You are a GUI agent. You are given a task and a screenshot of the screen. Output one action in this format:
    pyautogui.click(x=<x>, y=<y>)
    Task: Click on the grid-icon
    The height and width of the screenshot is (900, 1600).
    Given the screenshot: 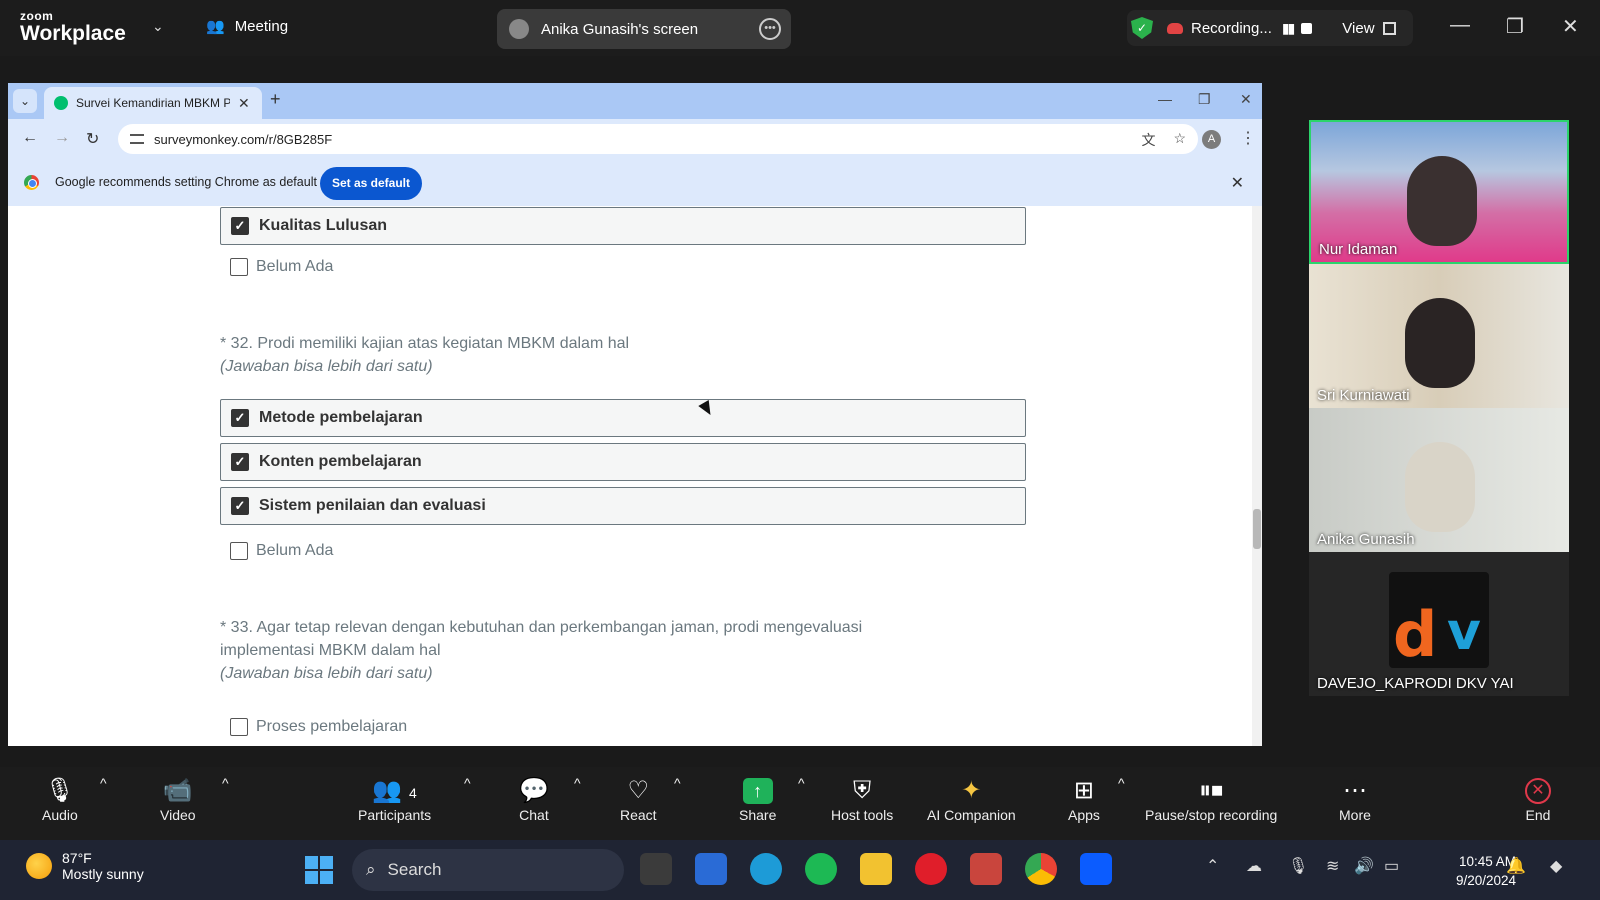 What is the action you would take?
    pyautogui.click(x=1389, y=28)
    